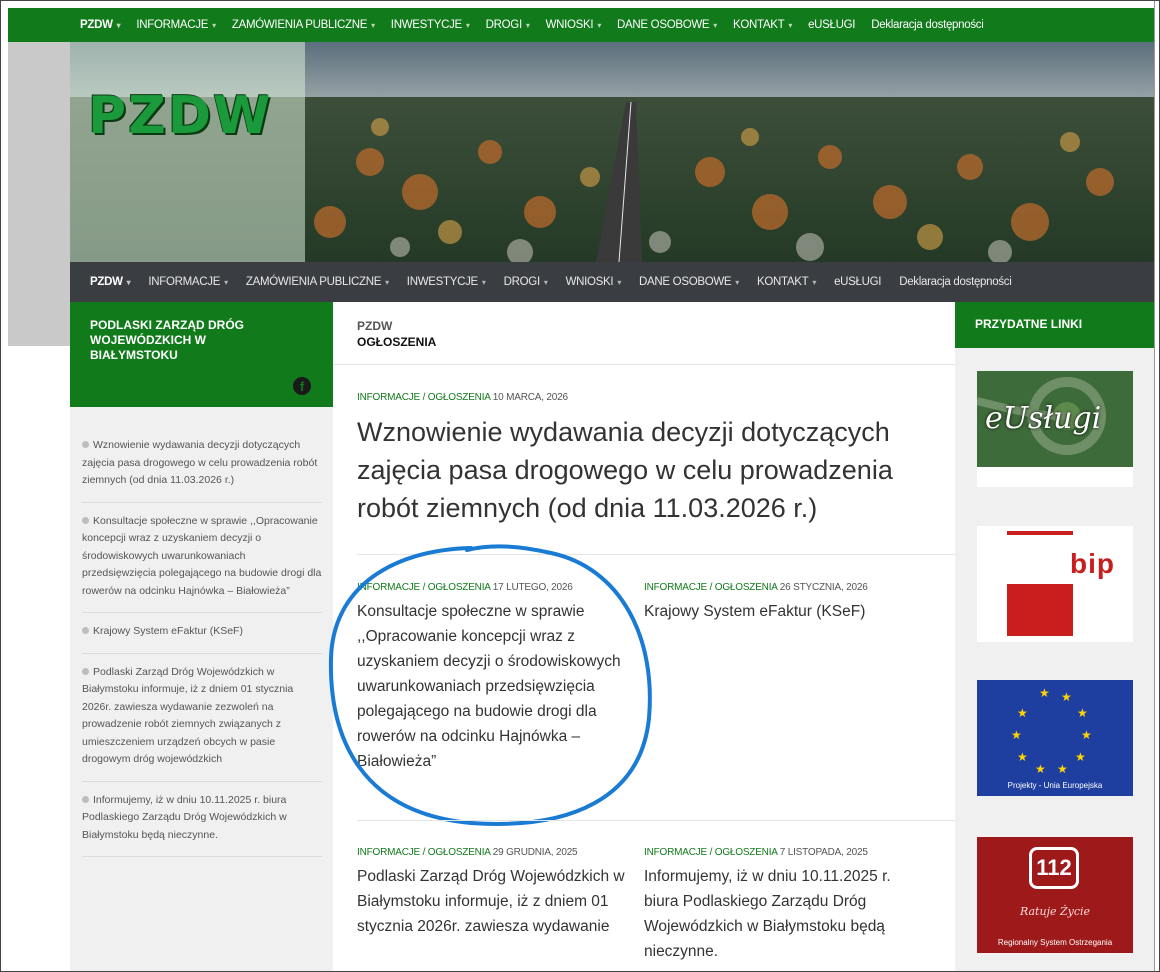  What do you see at coordinates (647, 397) in the screenshot?
I see `post-meta: INFORMACJE / OGŁOSZENIA 10 MARCA, 2026` at bounding box center [647, 397].